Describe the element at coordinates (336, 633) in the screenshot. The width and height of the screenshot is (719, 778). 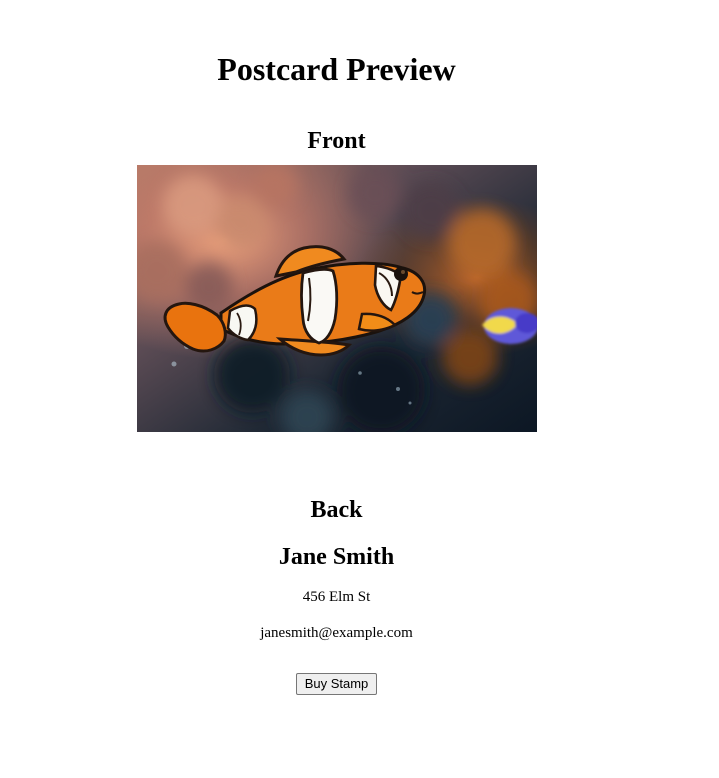
I see `recipient-email: janesmith@example.com` at that location.